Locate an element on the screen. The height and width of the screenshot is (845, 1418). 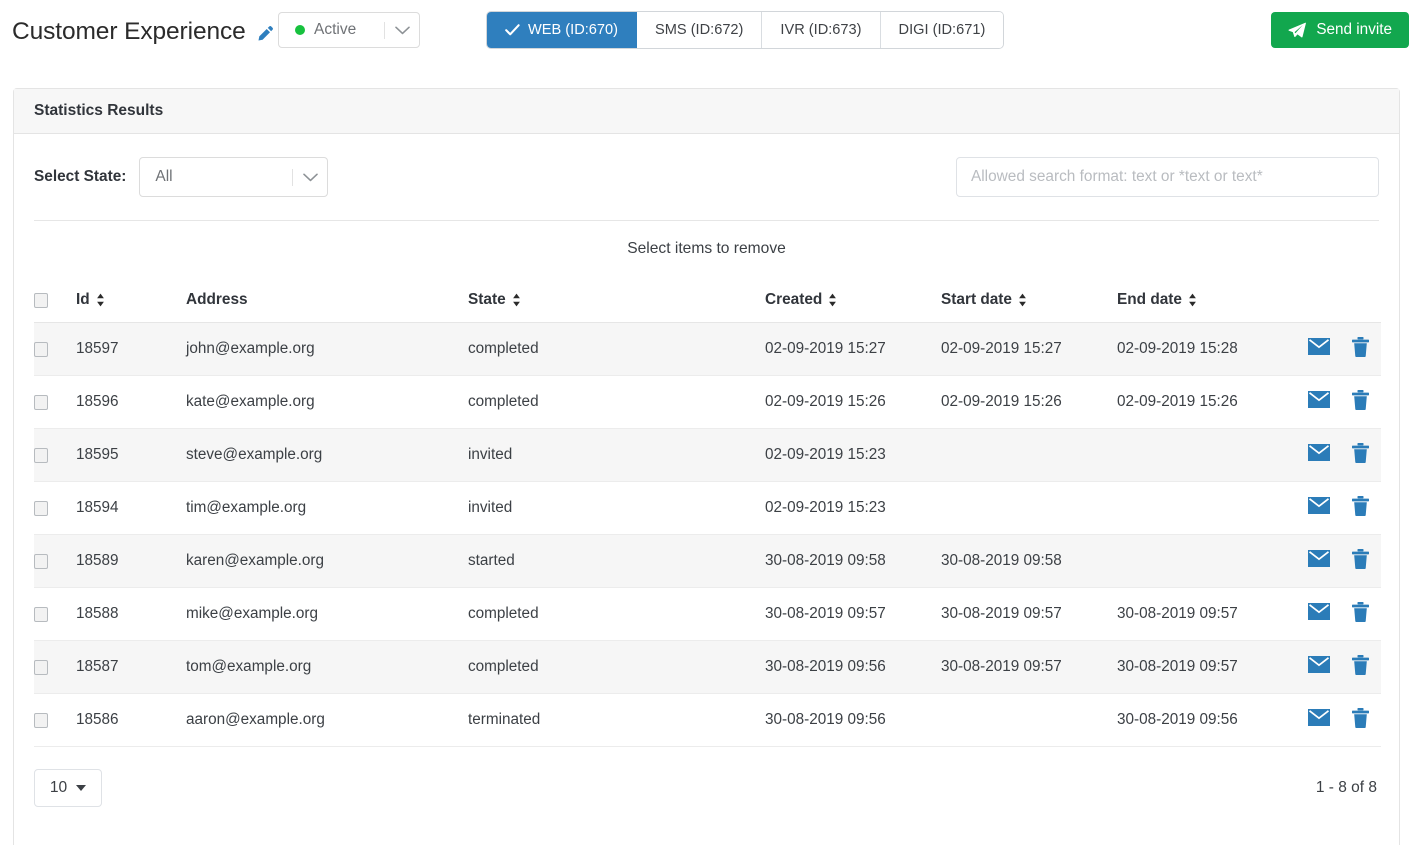
cell-id: 18587 is located at coordinates (131, 667).